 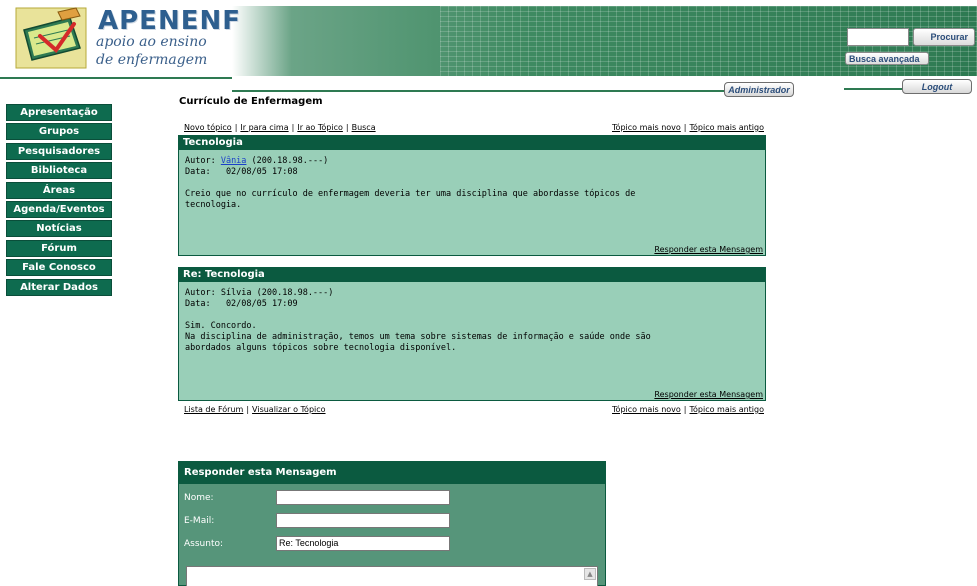 What do you see at coordinates (363, 543) in the screenshot?
I see `subject-field: Re: Tecnologia` at bounding box center [363, 543].